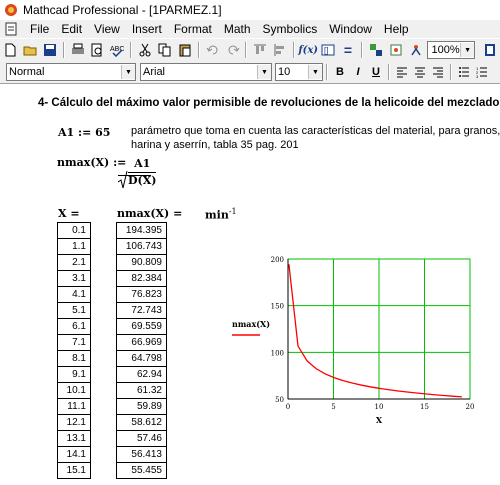 The width and height of the screenshot is (500, 485). I want to click on y-tick-label: 200, so click(277, 260).